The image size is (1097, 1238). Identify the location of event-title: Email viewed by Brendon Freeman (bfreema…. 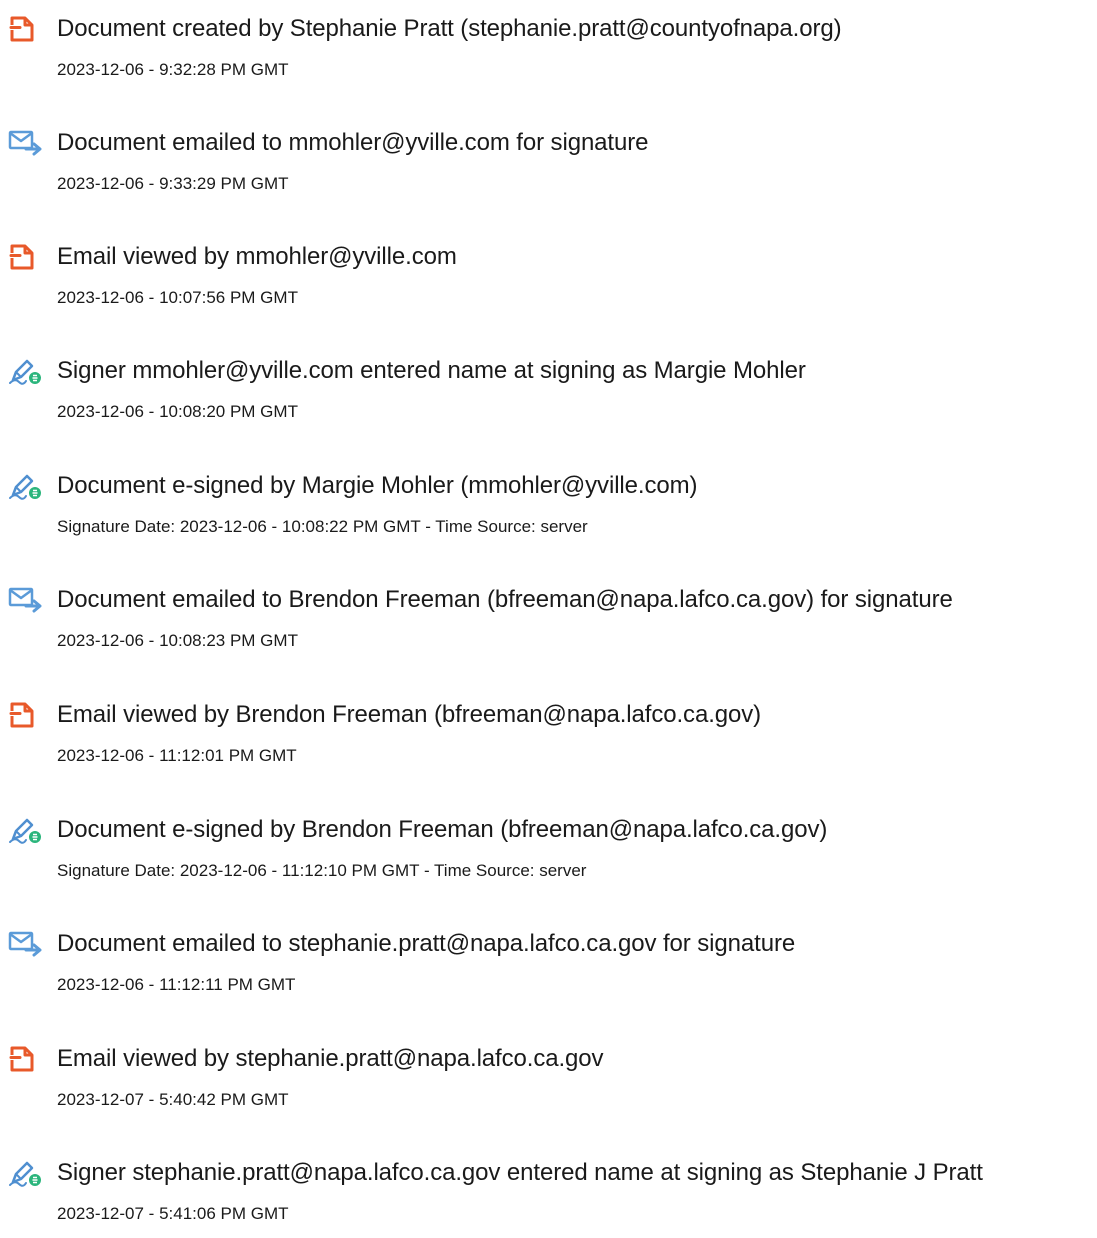
(409, 714).